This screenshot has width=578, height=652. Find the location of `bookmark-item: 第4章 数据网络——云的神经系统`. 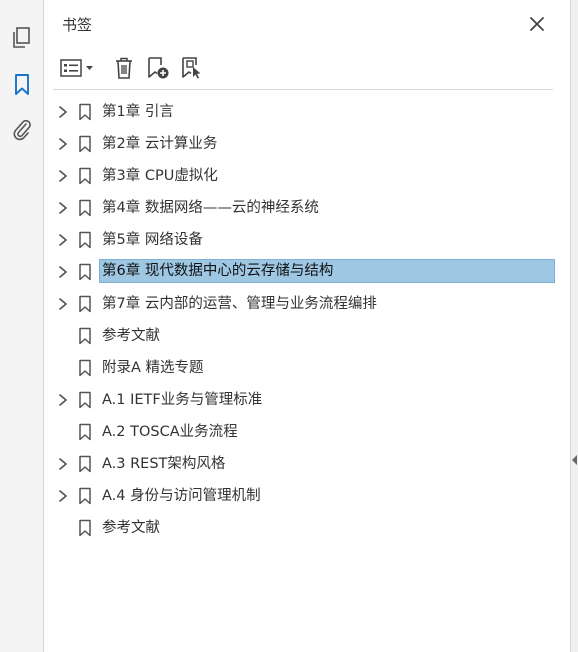

bookmark-item: 第4章 数据网络——云的神经系统 is located at coordinates (307, 208).